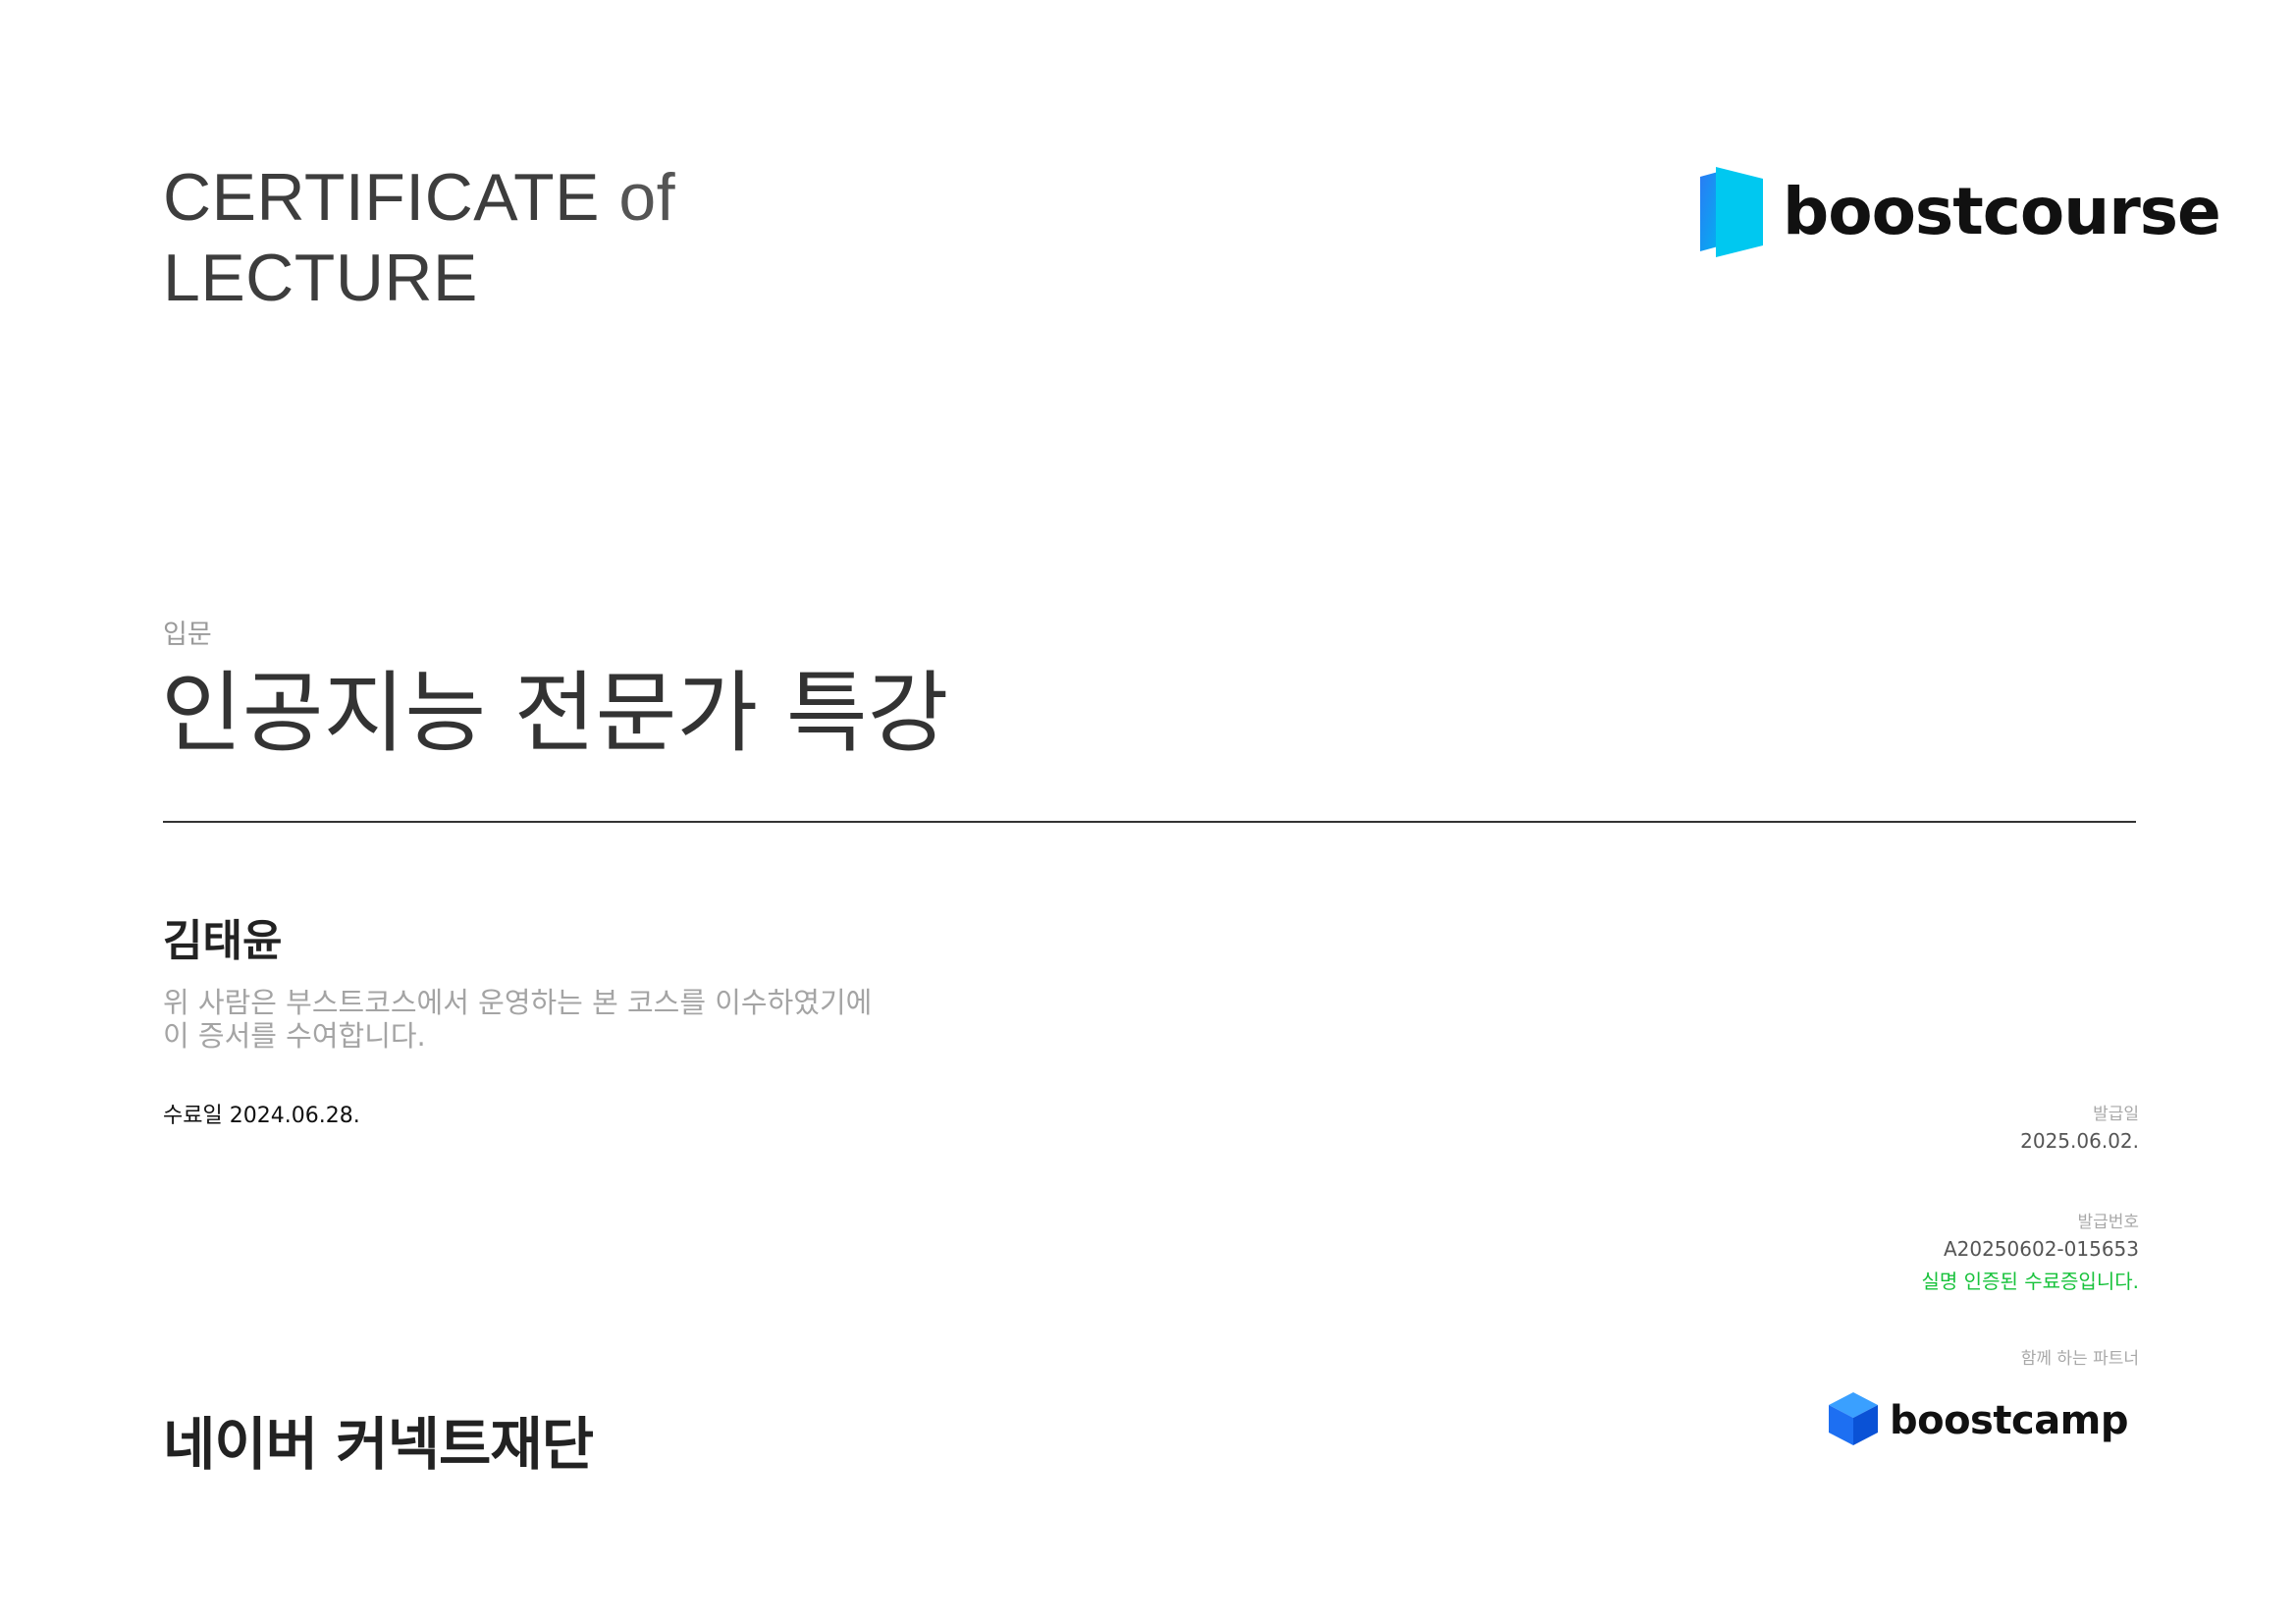  I want to click on boostcourse-logo-icon, so click(1731, 212).